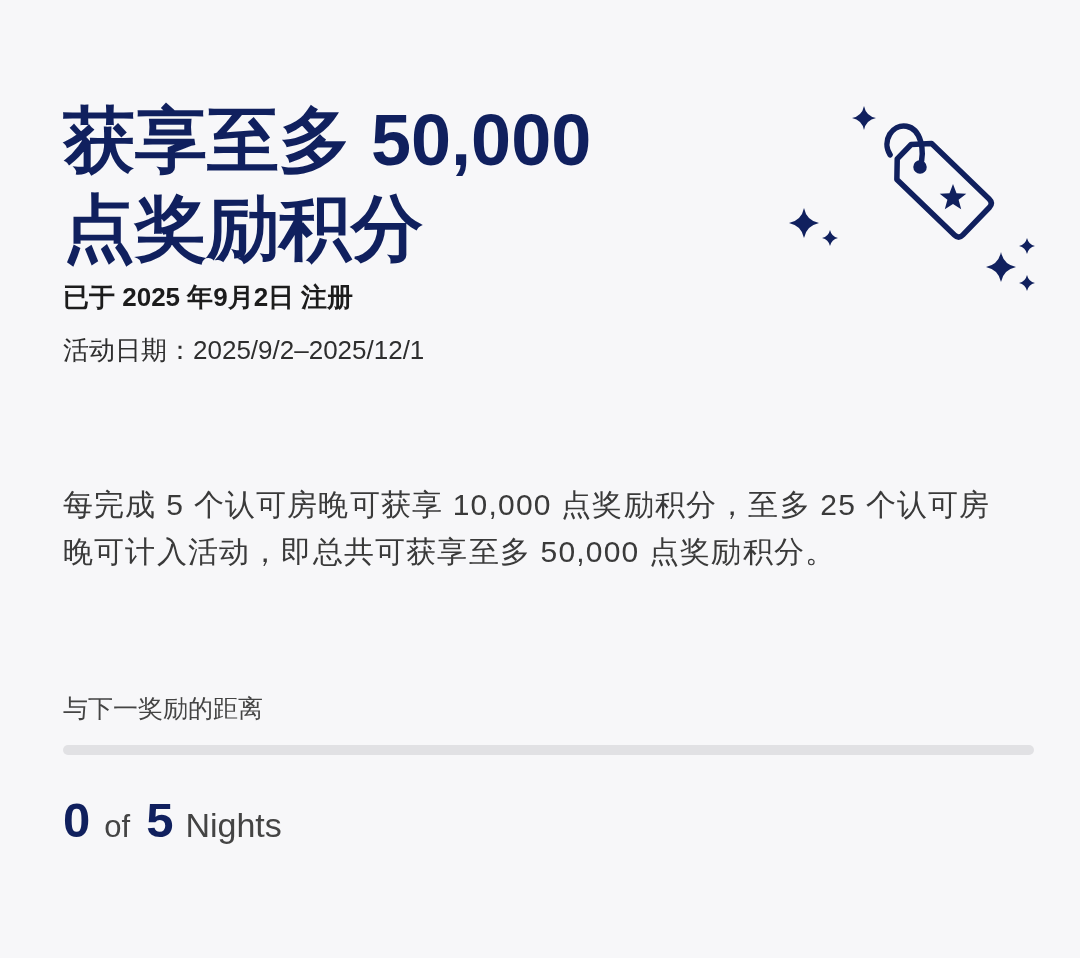  I want to click on promo-title: 获享至多 50,000 点奖励积分, so click(328, 184).